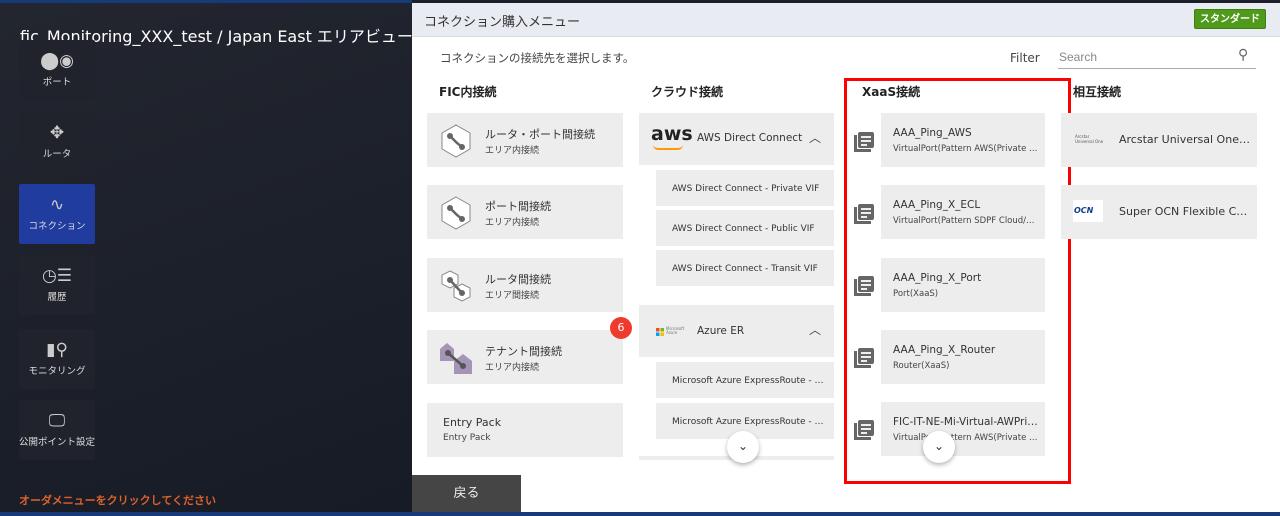 This screenshot has height=516, width=1280. What do you see at coordinates (745, 268) in the screenshot?
I see `cloud-item: AWS Direct Connect - Transit VIF` at bounding box center [745, 268].